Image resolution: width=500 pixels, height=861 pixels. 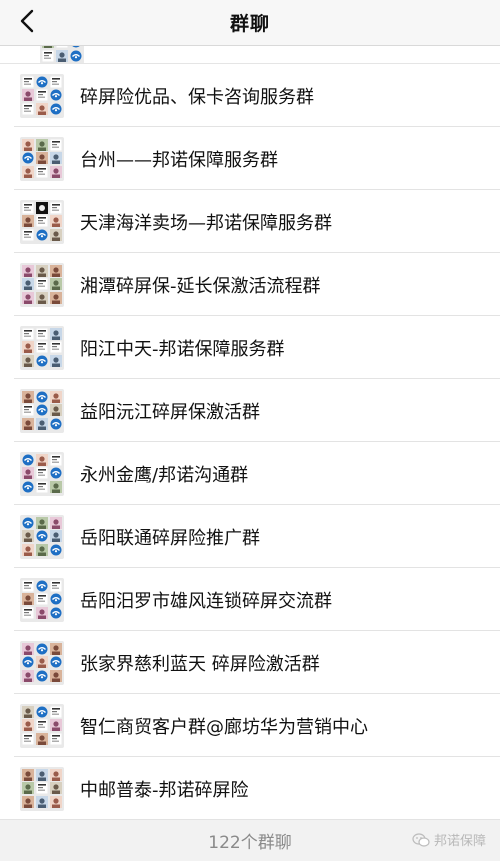 I want to click on group-chat-row: 益阳沅江碎屏保激活群, so click(x=250, y=410).